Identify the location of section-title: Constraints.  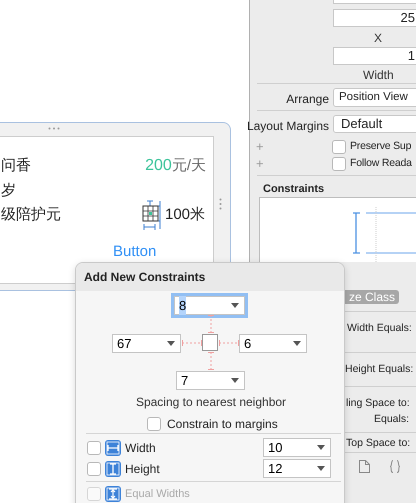
(293, 189).